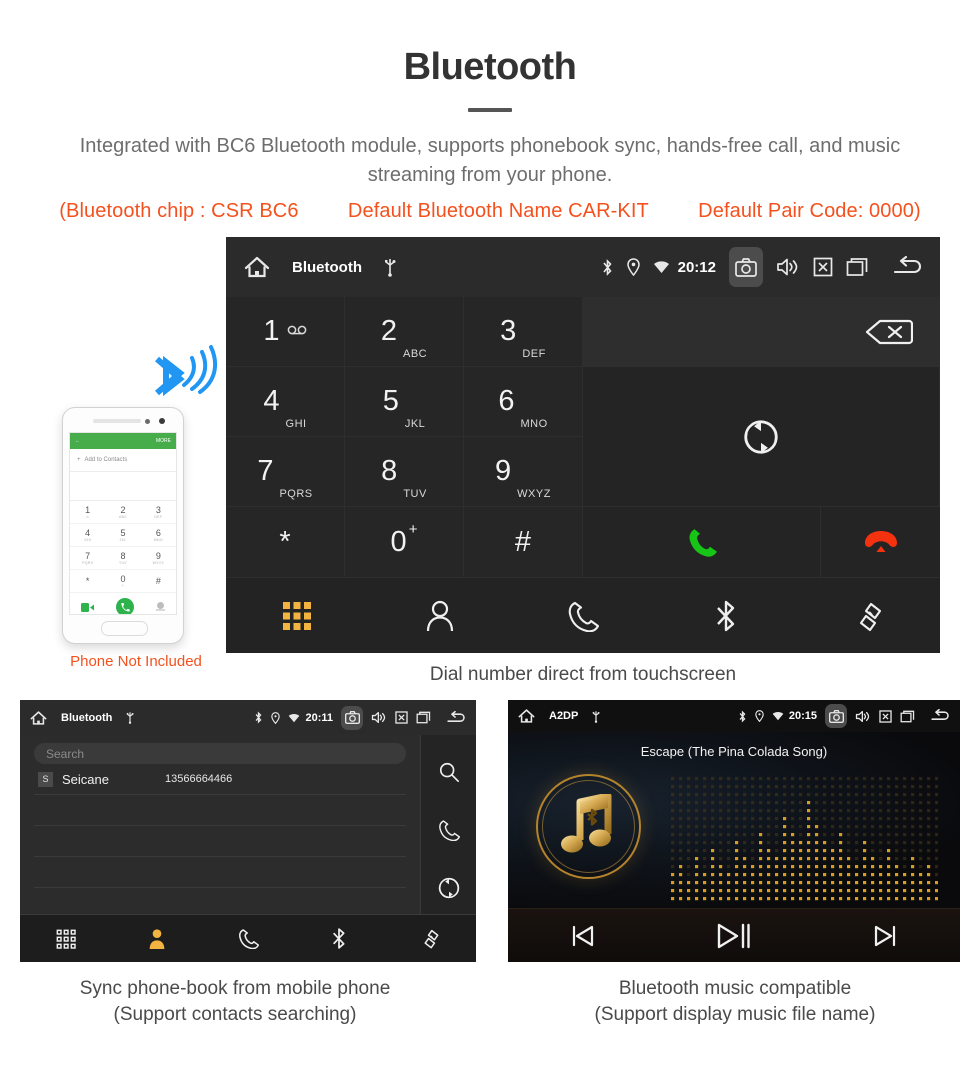 The width and height of the screenshot is (980, 1091). I want to click on dial-key-5: 5 JKL, so click(404, 402).